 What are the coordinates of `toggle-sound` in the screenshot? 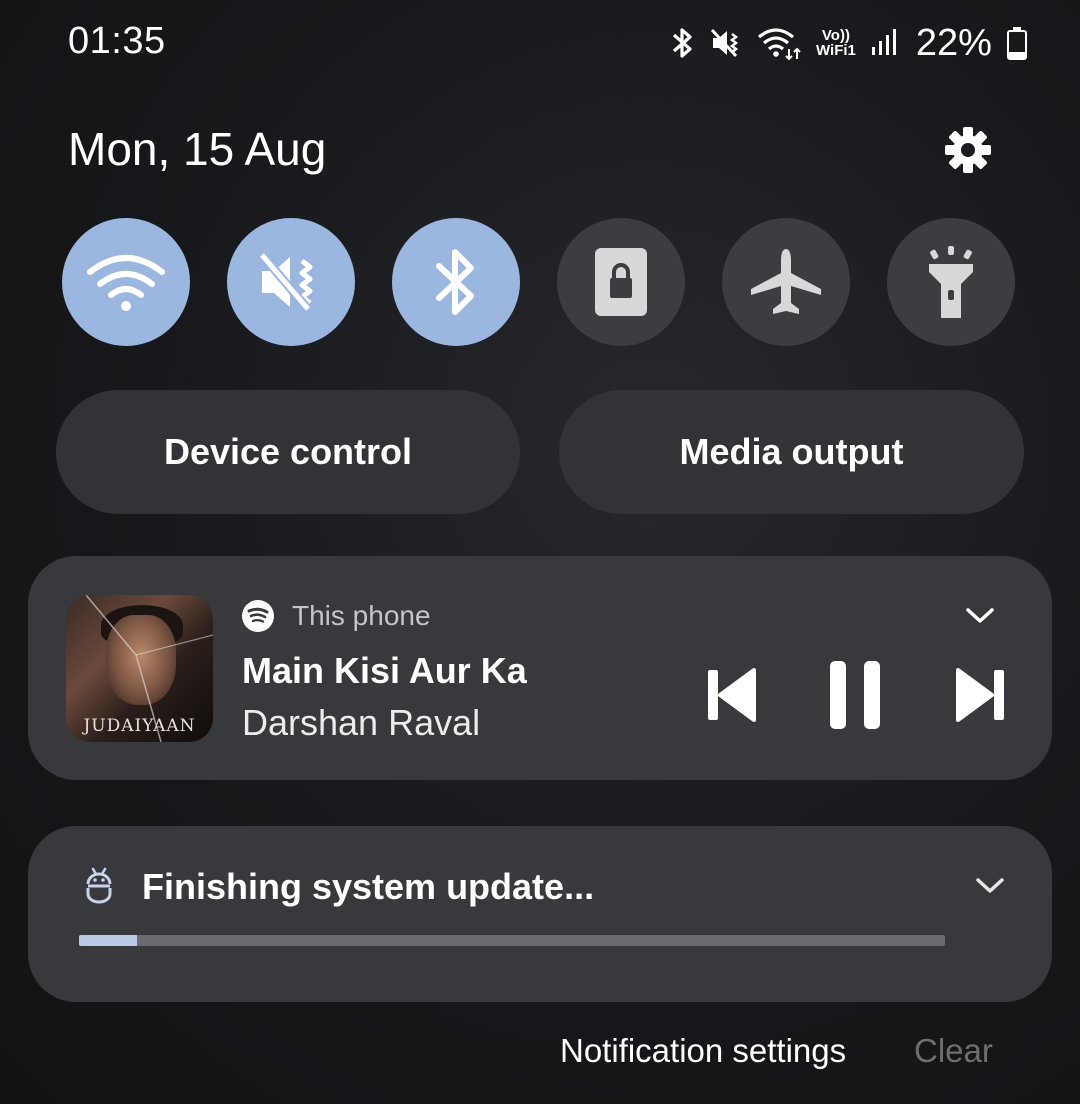 It's located at (291, 282).